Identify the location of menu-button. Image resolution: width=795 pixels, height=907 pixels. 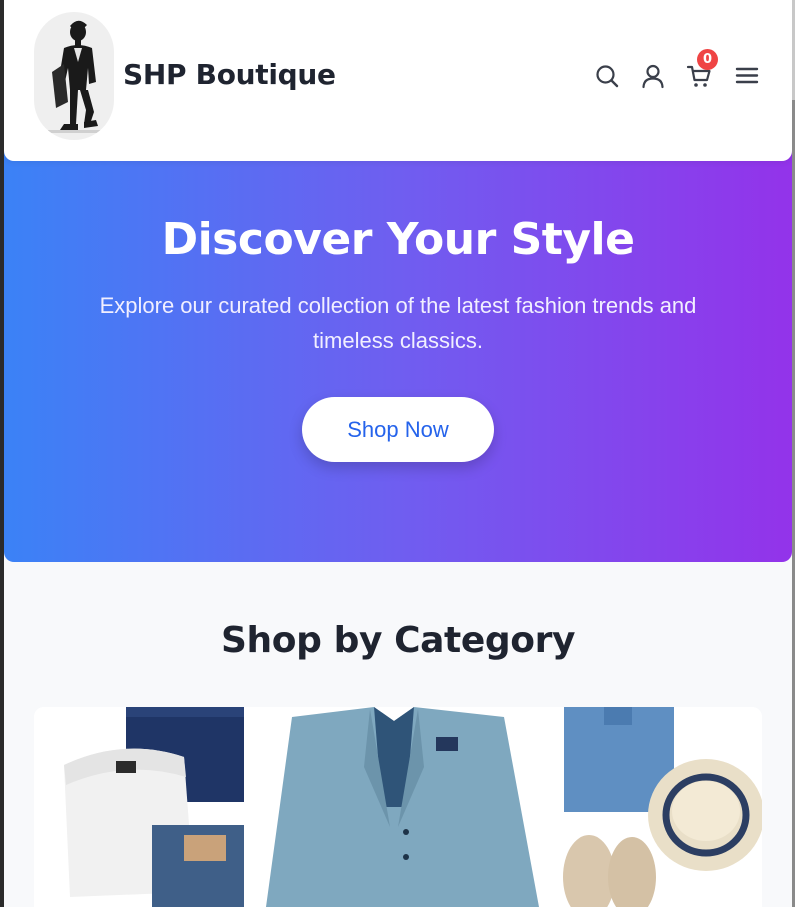
(747, 76).